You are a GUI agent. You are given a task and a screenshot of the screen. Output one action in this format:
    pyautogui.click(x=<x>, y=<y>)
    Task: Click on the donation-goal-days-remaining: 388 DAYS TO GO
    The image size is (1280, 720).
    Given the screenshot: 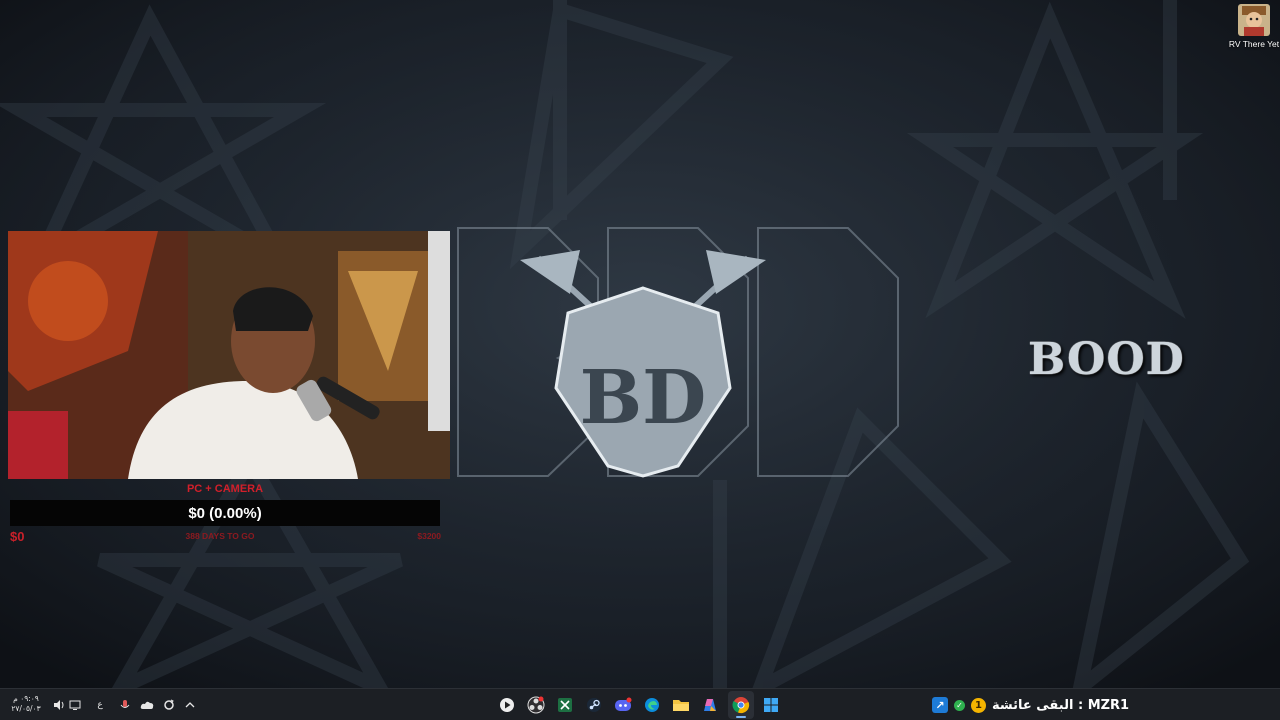 What is the action you would take?
    pyautogui.click(x=220, y=536)
    